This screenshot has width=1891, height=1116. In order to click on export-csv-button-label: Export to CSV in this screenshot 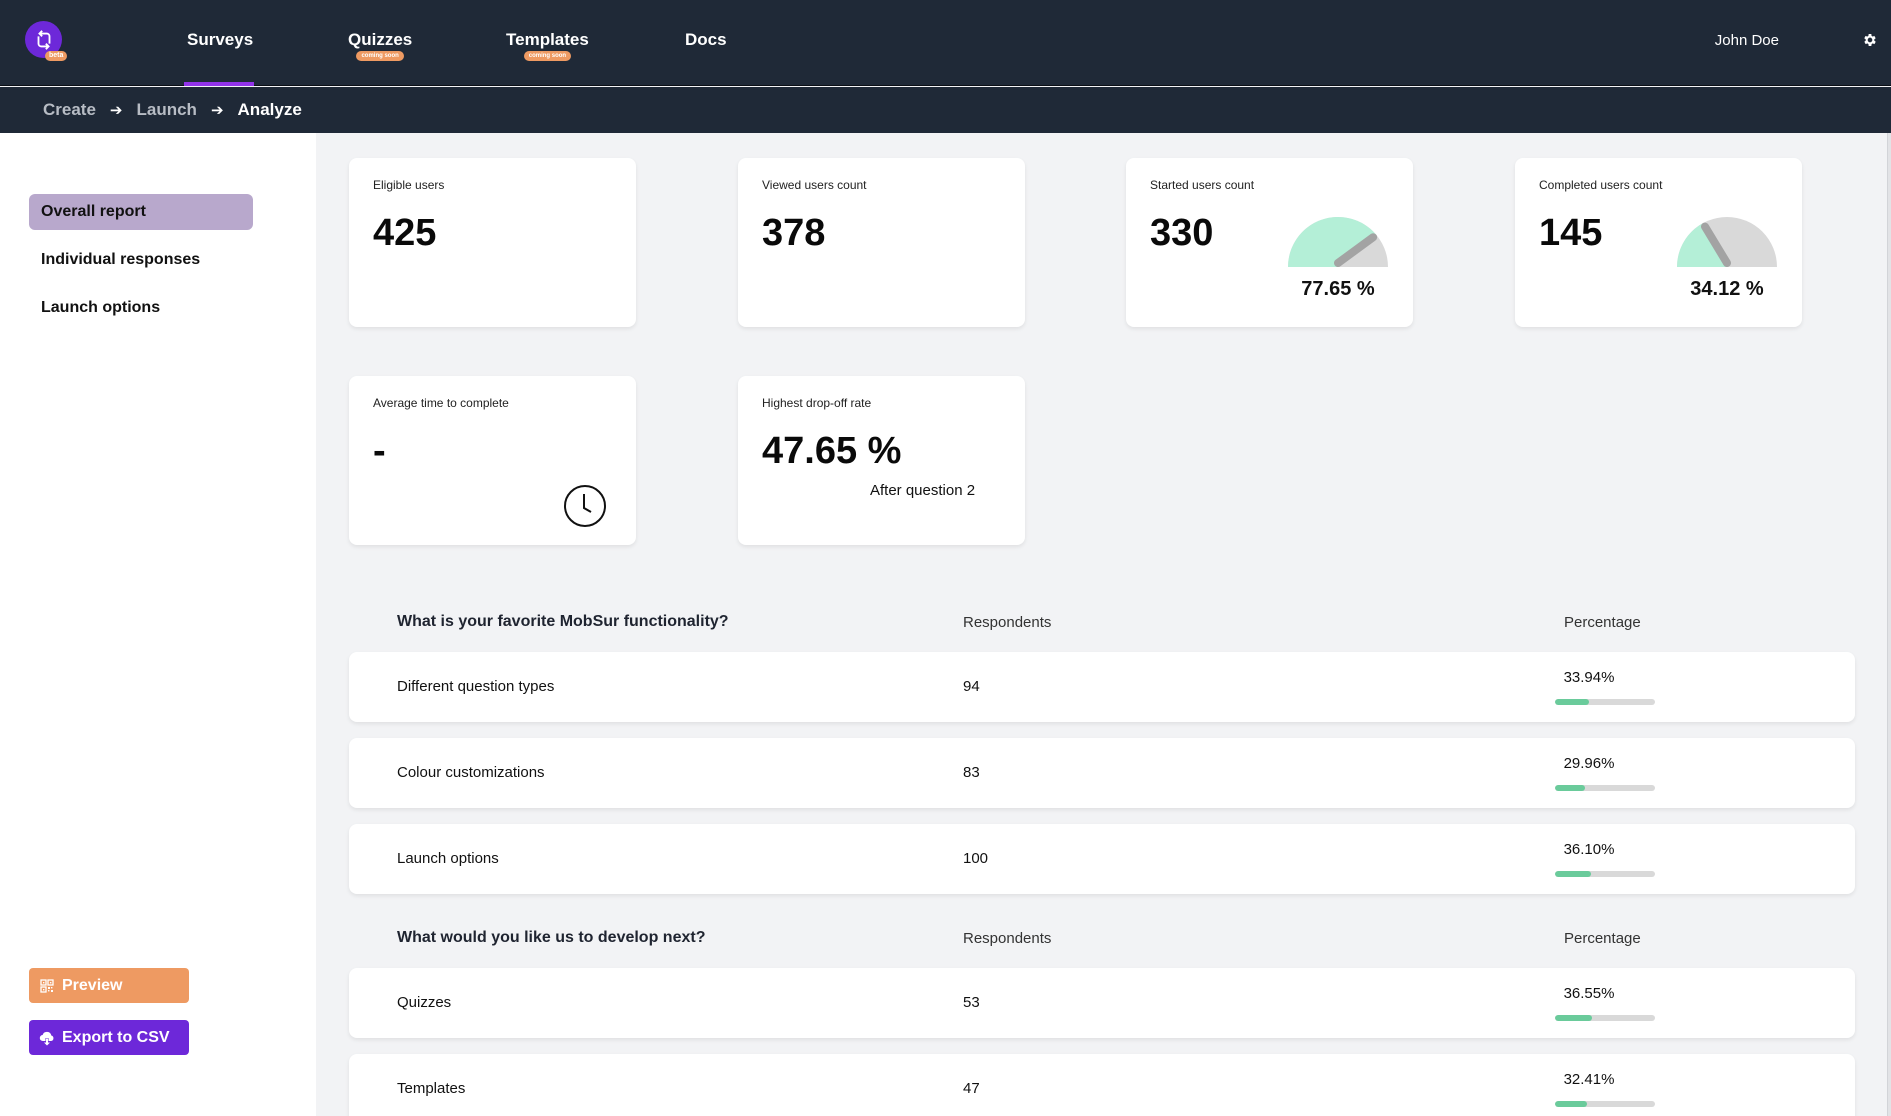, I will do `click(116, 1037)`.